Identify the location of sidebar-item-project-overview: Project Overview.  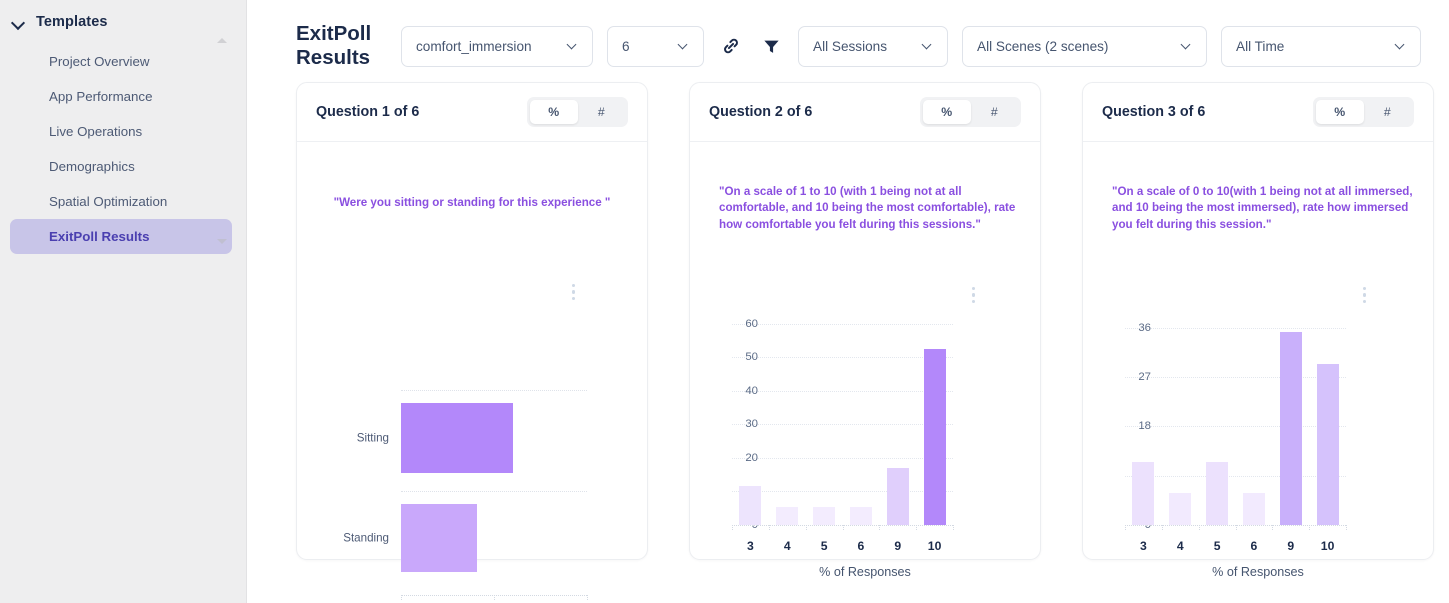
(121, 61).